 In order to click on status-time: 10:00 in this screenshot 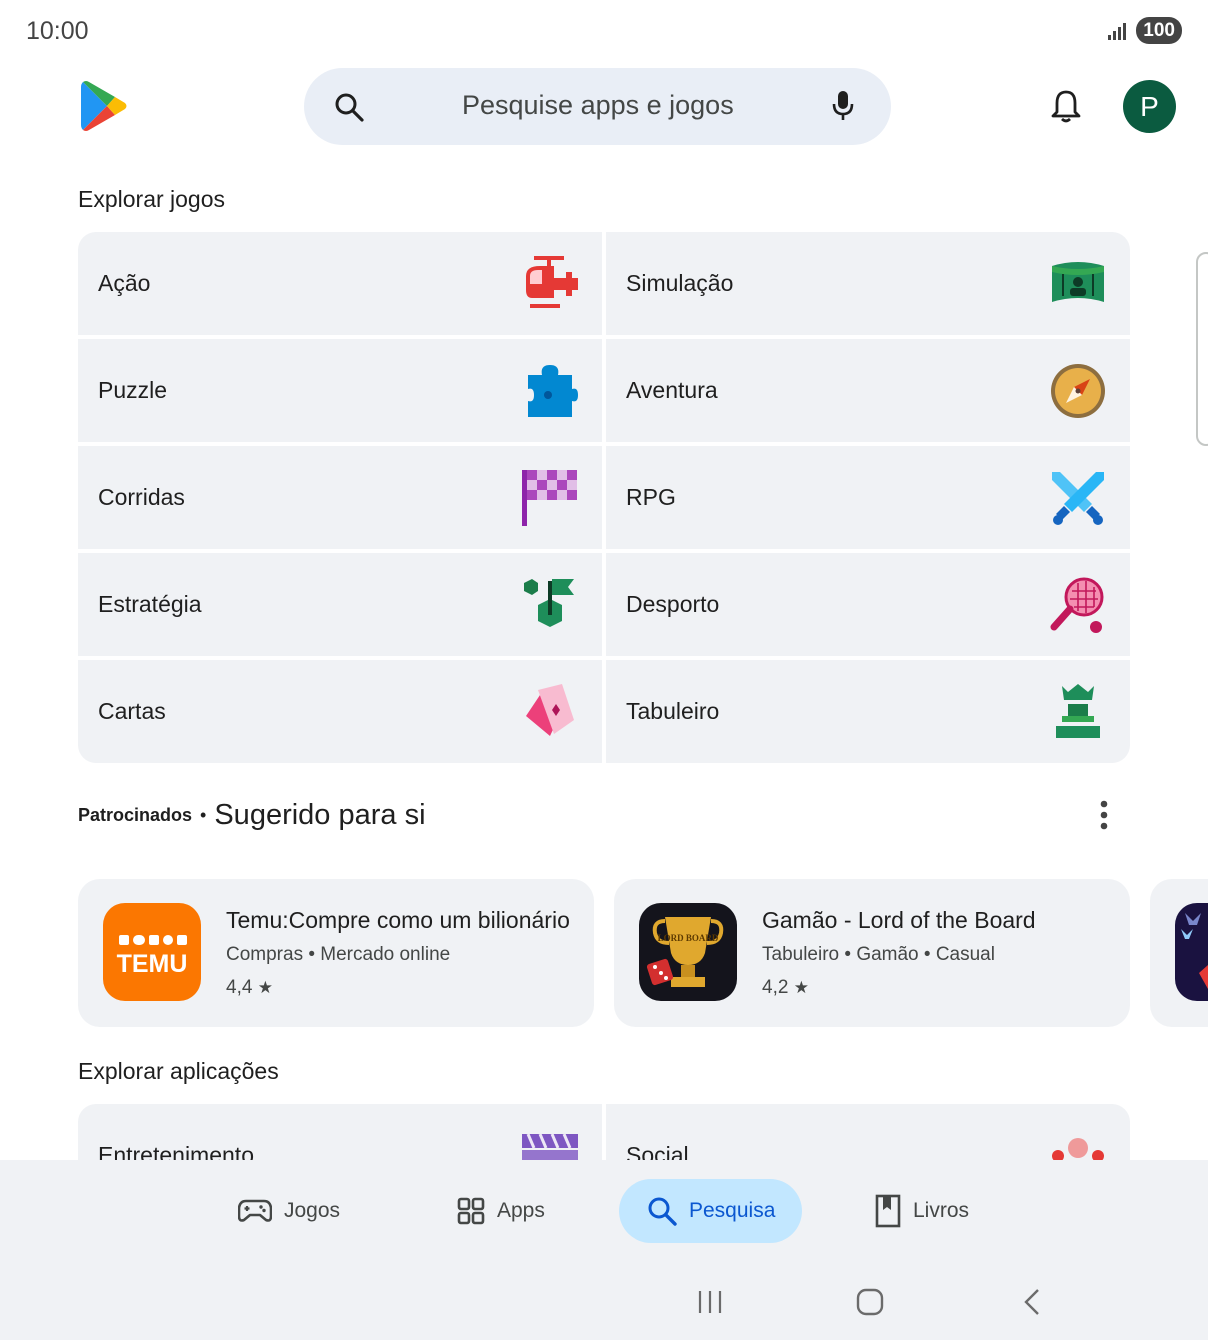, I will do `click(57, 31)`.